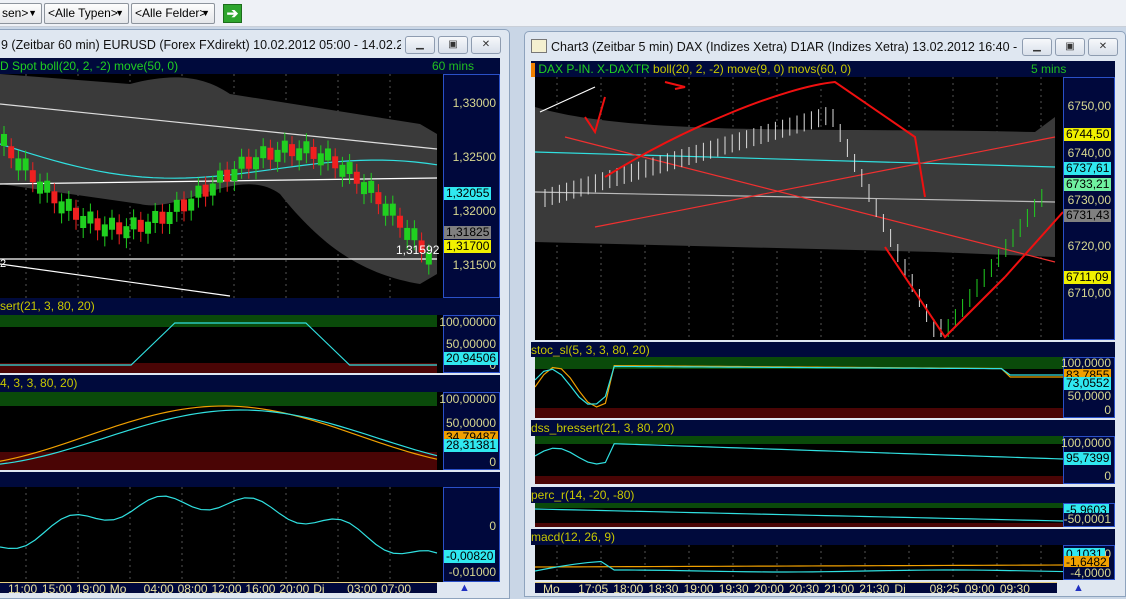 The height and width of the screenshot is (599, 1126). Describe the element at coordinates (1088, 184) in the screenshot. I see `price-tag-green: 6733,21` at that location.